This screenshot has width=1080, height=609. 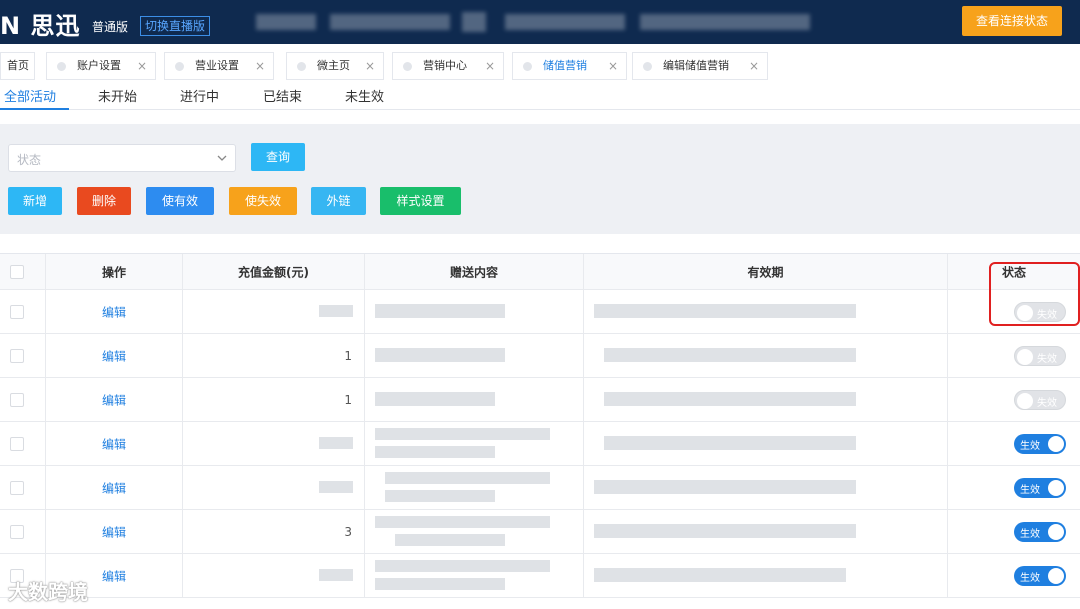 I want to click on delete-button: 删除, so click(x=104, y=201).